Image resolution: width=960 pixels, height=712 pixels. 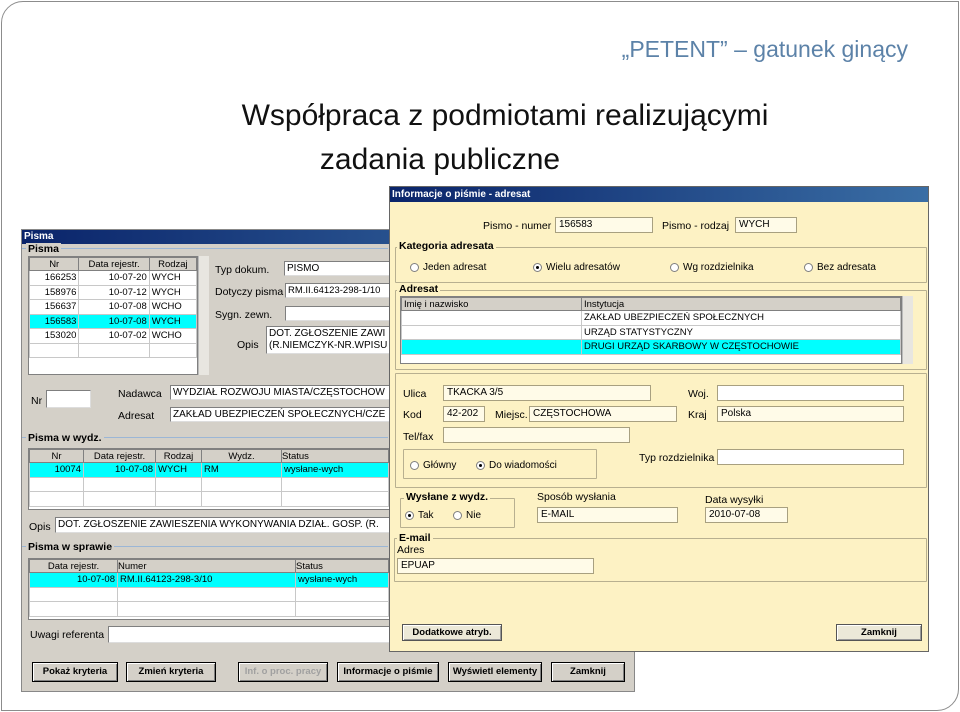 I want to click on kategoria-title: Kategoria adresata, so click(x=446, y=246).